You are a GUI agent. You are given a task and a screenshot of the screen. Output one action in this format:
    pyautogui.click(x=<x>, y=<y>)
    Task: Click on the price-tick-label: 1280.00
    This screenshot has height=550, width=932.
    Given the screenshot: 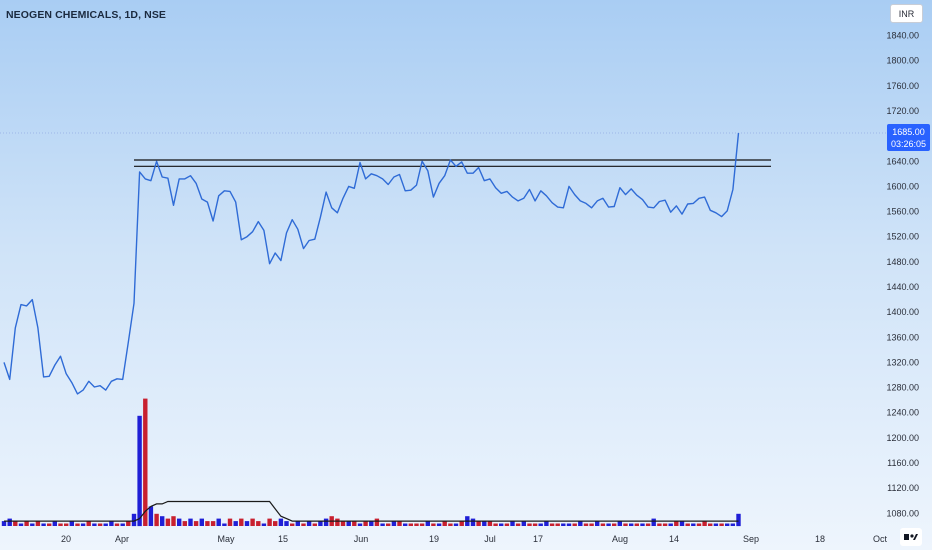 What is the action you would take?
    pyautogui.click(x=902, y=388)
    